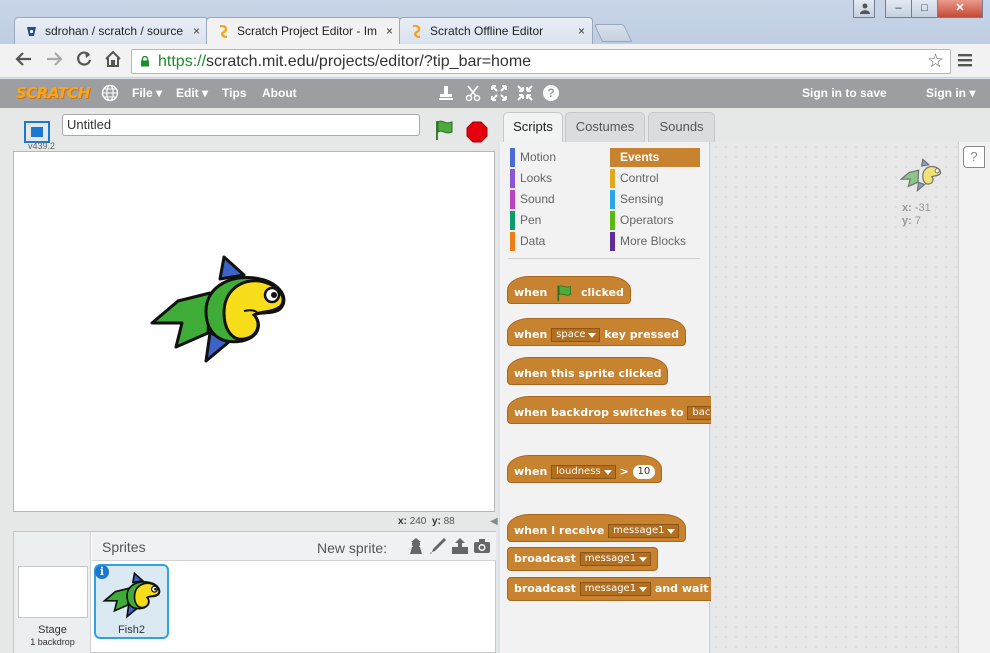 The width and height of the screenshot is (990, 653). I want to click on sensor-dropdown: loudness, so click(583, 472).